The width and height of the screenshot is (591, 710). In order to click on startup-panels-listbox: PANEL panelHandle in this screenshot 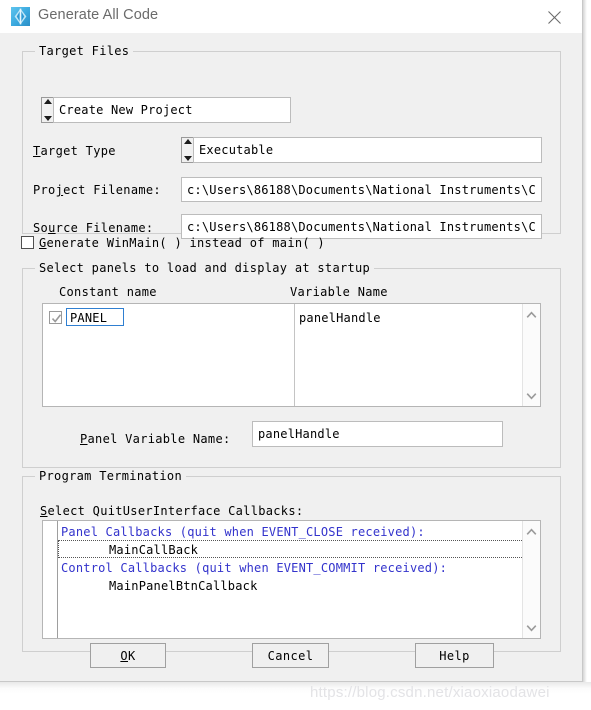, I will do `click(291, 355)`.